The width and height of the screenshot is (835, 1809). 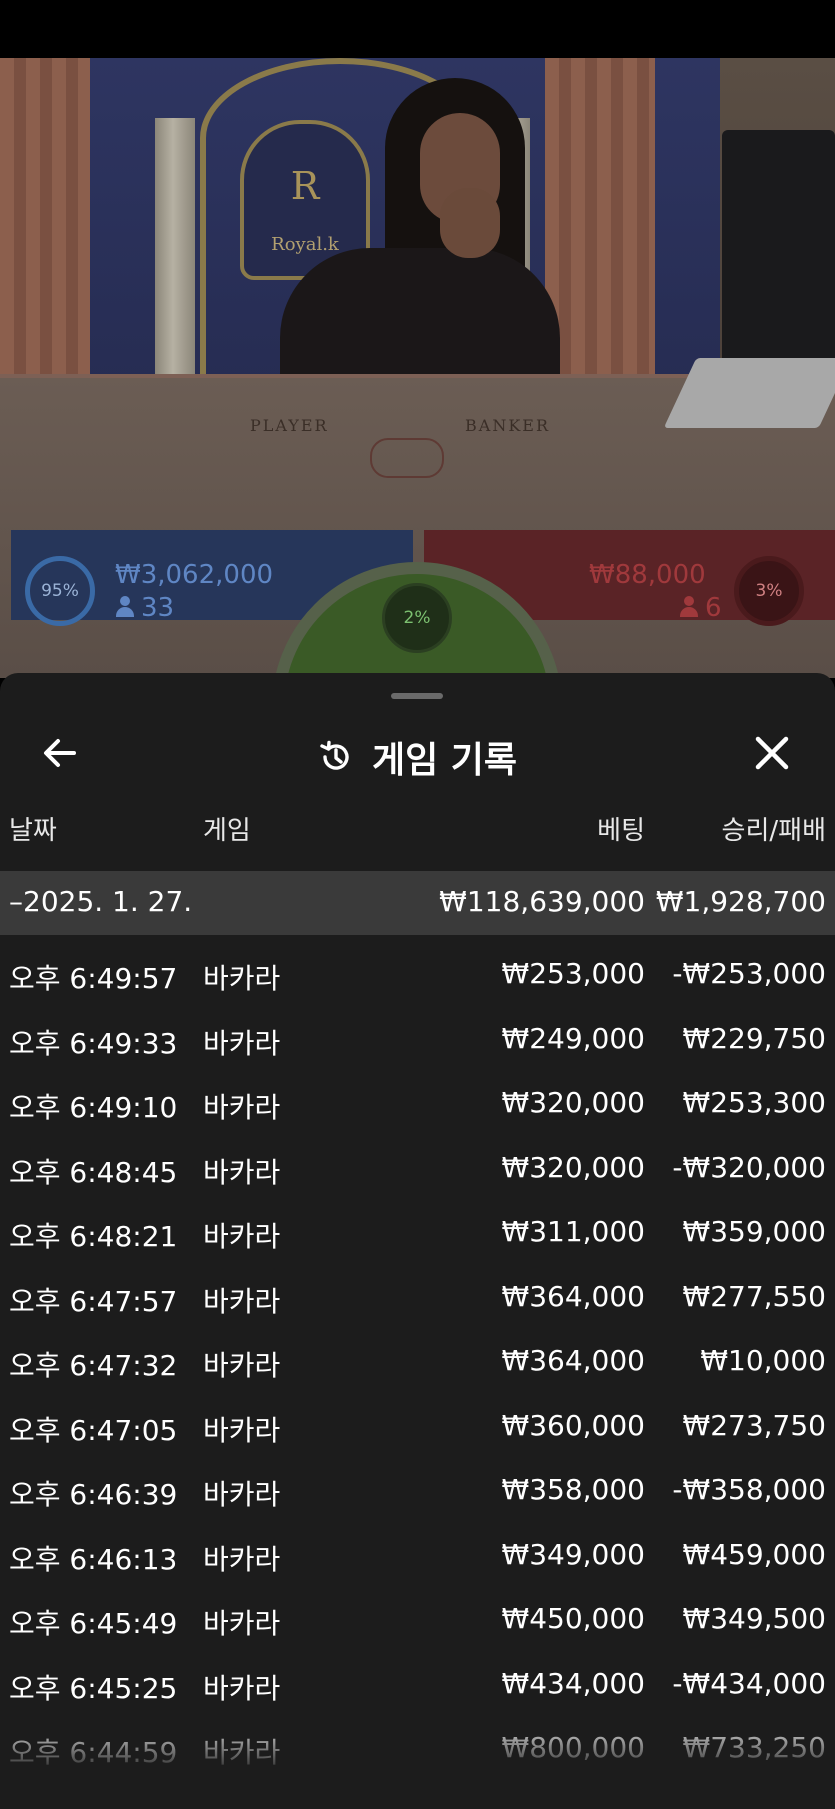 I want to click on column-header-bet: 베팅, so click(x=621, y=831).